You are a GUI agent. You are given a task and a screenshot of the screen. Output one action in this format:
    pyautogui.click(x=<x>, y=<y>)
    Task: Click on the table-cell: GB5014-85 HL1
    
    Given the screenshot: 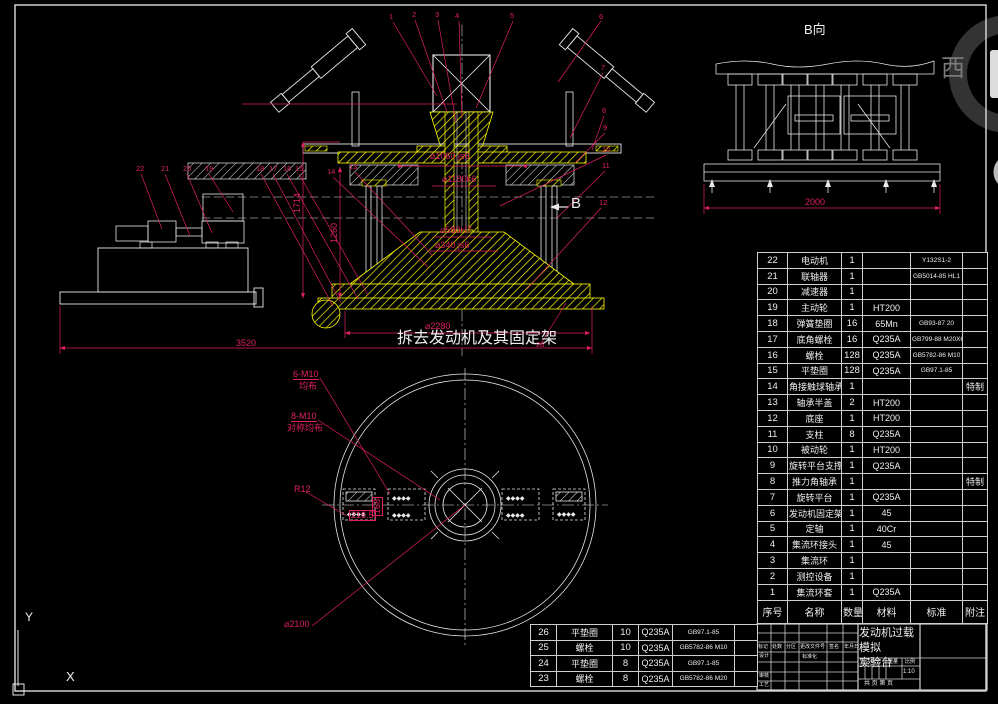 What is the action you would take?
    pyautogui.click(x=936, y=276)
    